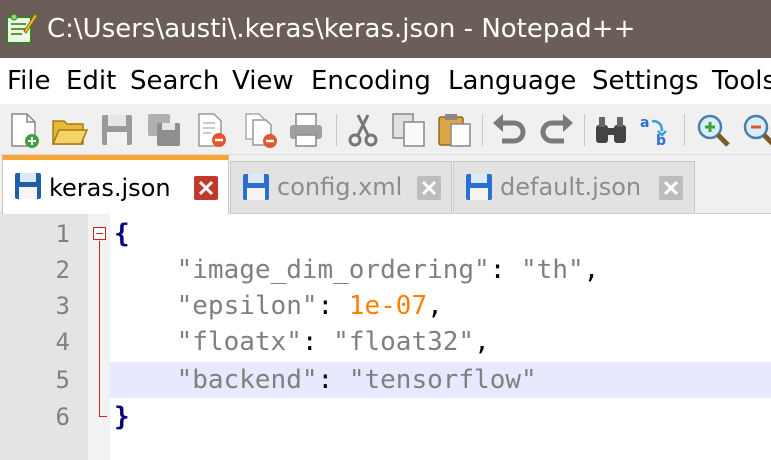  What do you see at coordinates (174, 81) in the screenshot?
I see `menu-search: Search` at bounding box center [174, 81].